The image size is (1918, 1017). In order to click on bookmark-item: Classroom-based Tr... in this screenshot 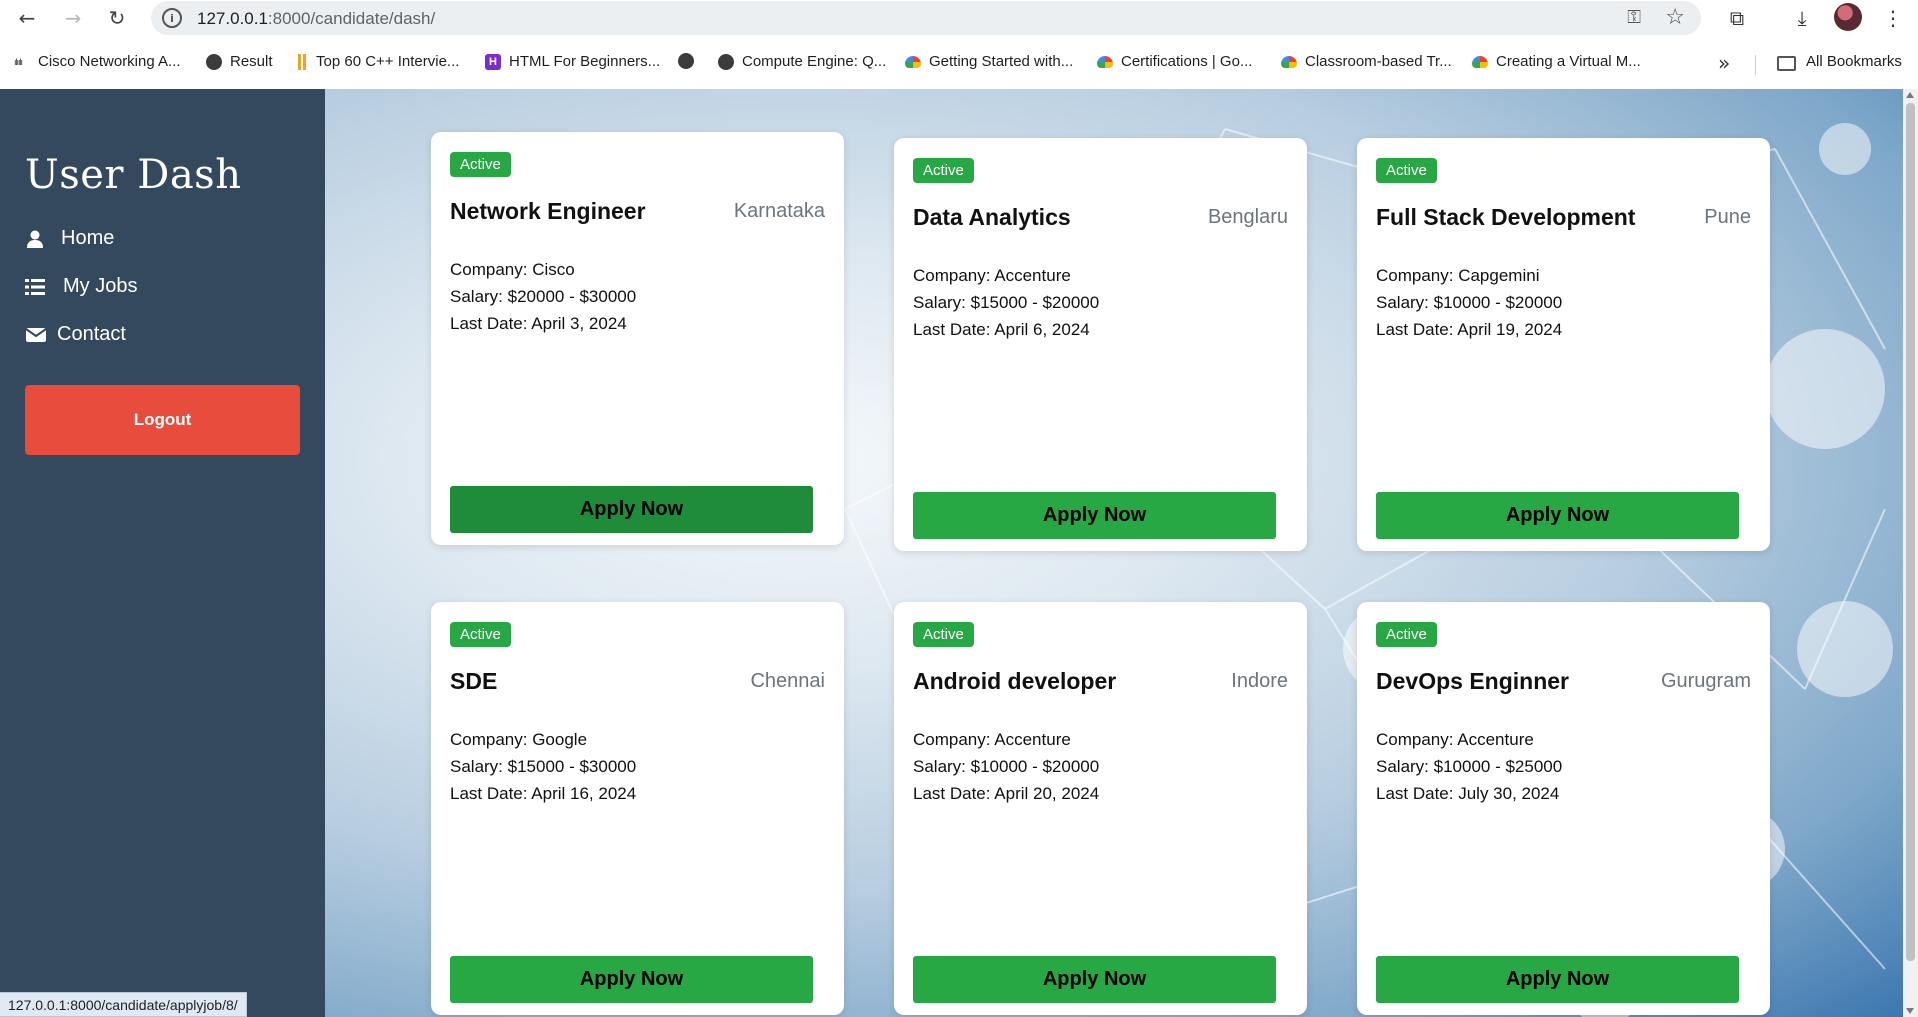, I will do `click(1366, 61)`.